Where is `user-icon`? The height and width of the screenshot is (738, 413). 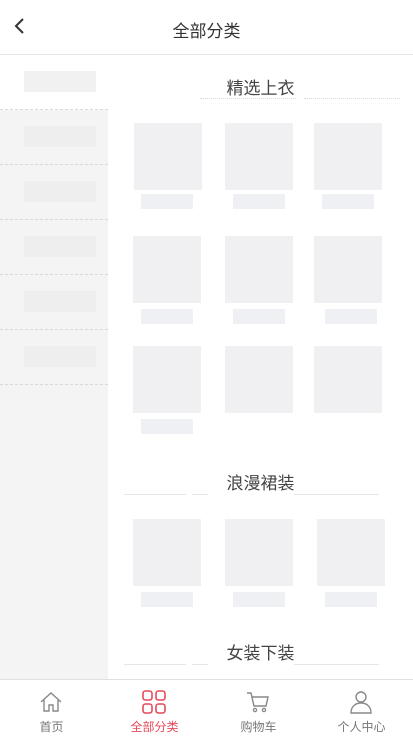 user-icon is located at coordinates (361, 702).